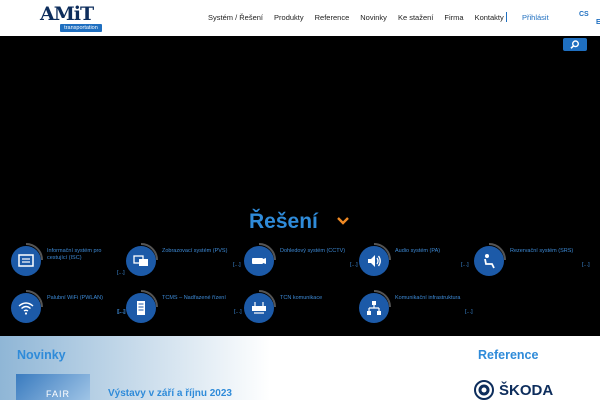 The width and height of the screenshot is (600, 400). I want to click on solution-label: Informační systém pro cestující (ISC), so click(74, 254).